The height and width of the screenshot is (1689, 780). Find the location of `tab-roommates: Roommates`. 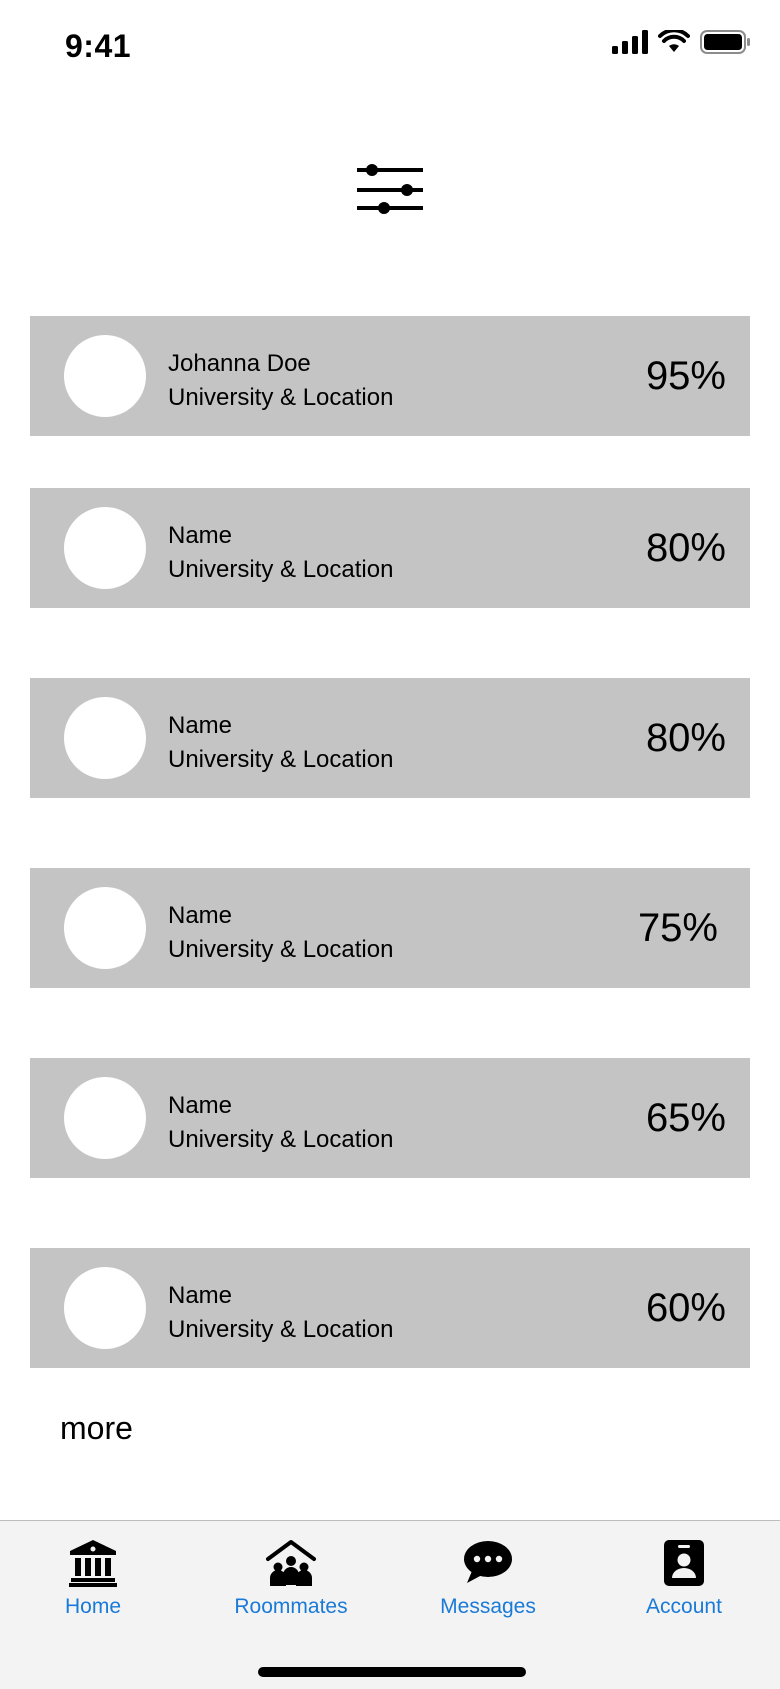

tab-roommates: Roommates is located at coordinates (291, 1579).